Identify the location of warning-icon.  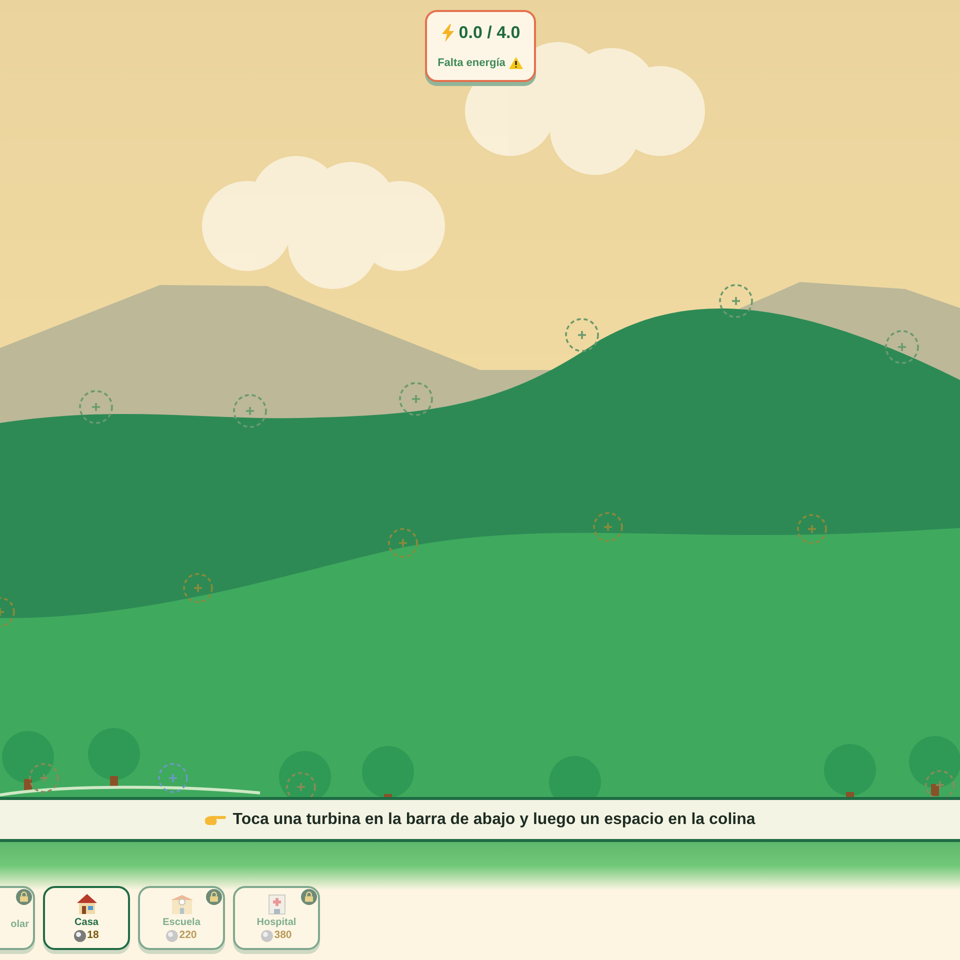
(516, 63).